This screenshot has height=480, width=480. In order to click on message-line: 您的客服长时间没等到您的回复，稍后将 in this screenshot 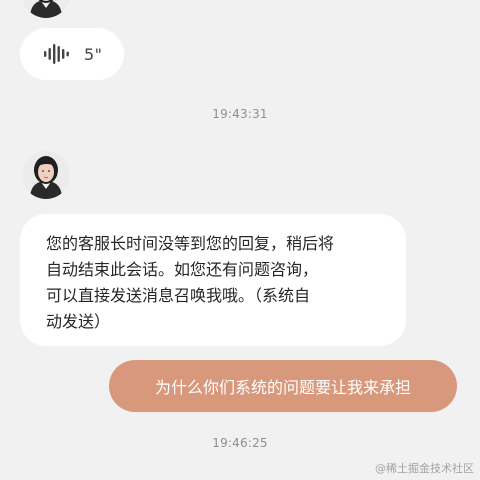, I will do `click(190, 243)`.